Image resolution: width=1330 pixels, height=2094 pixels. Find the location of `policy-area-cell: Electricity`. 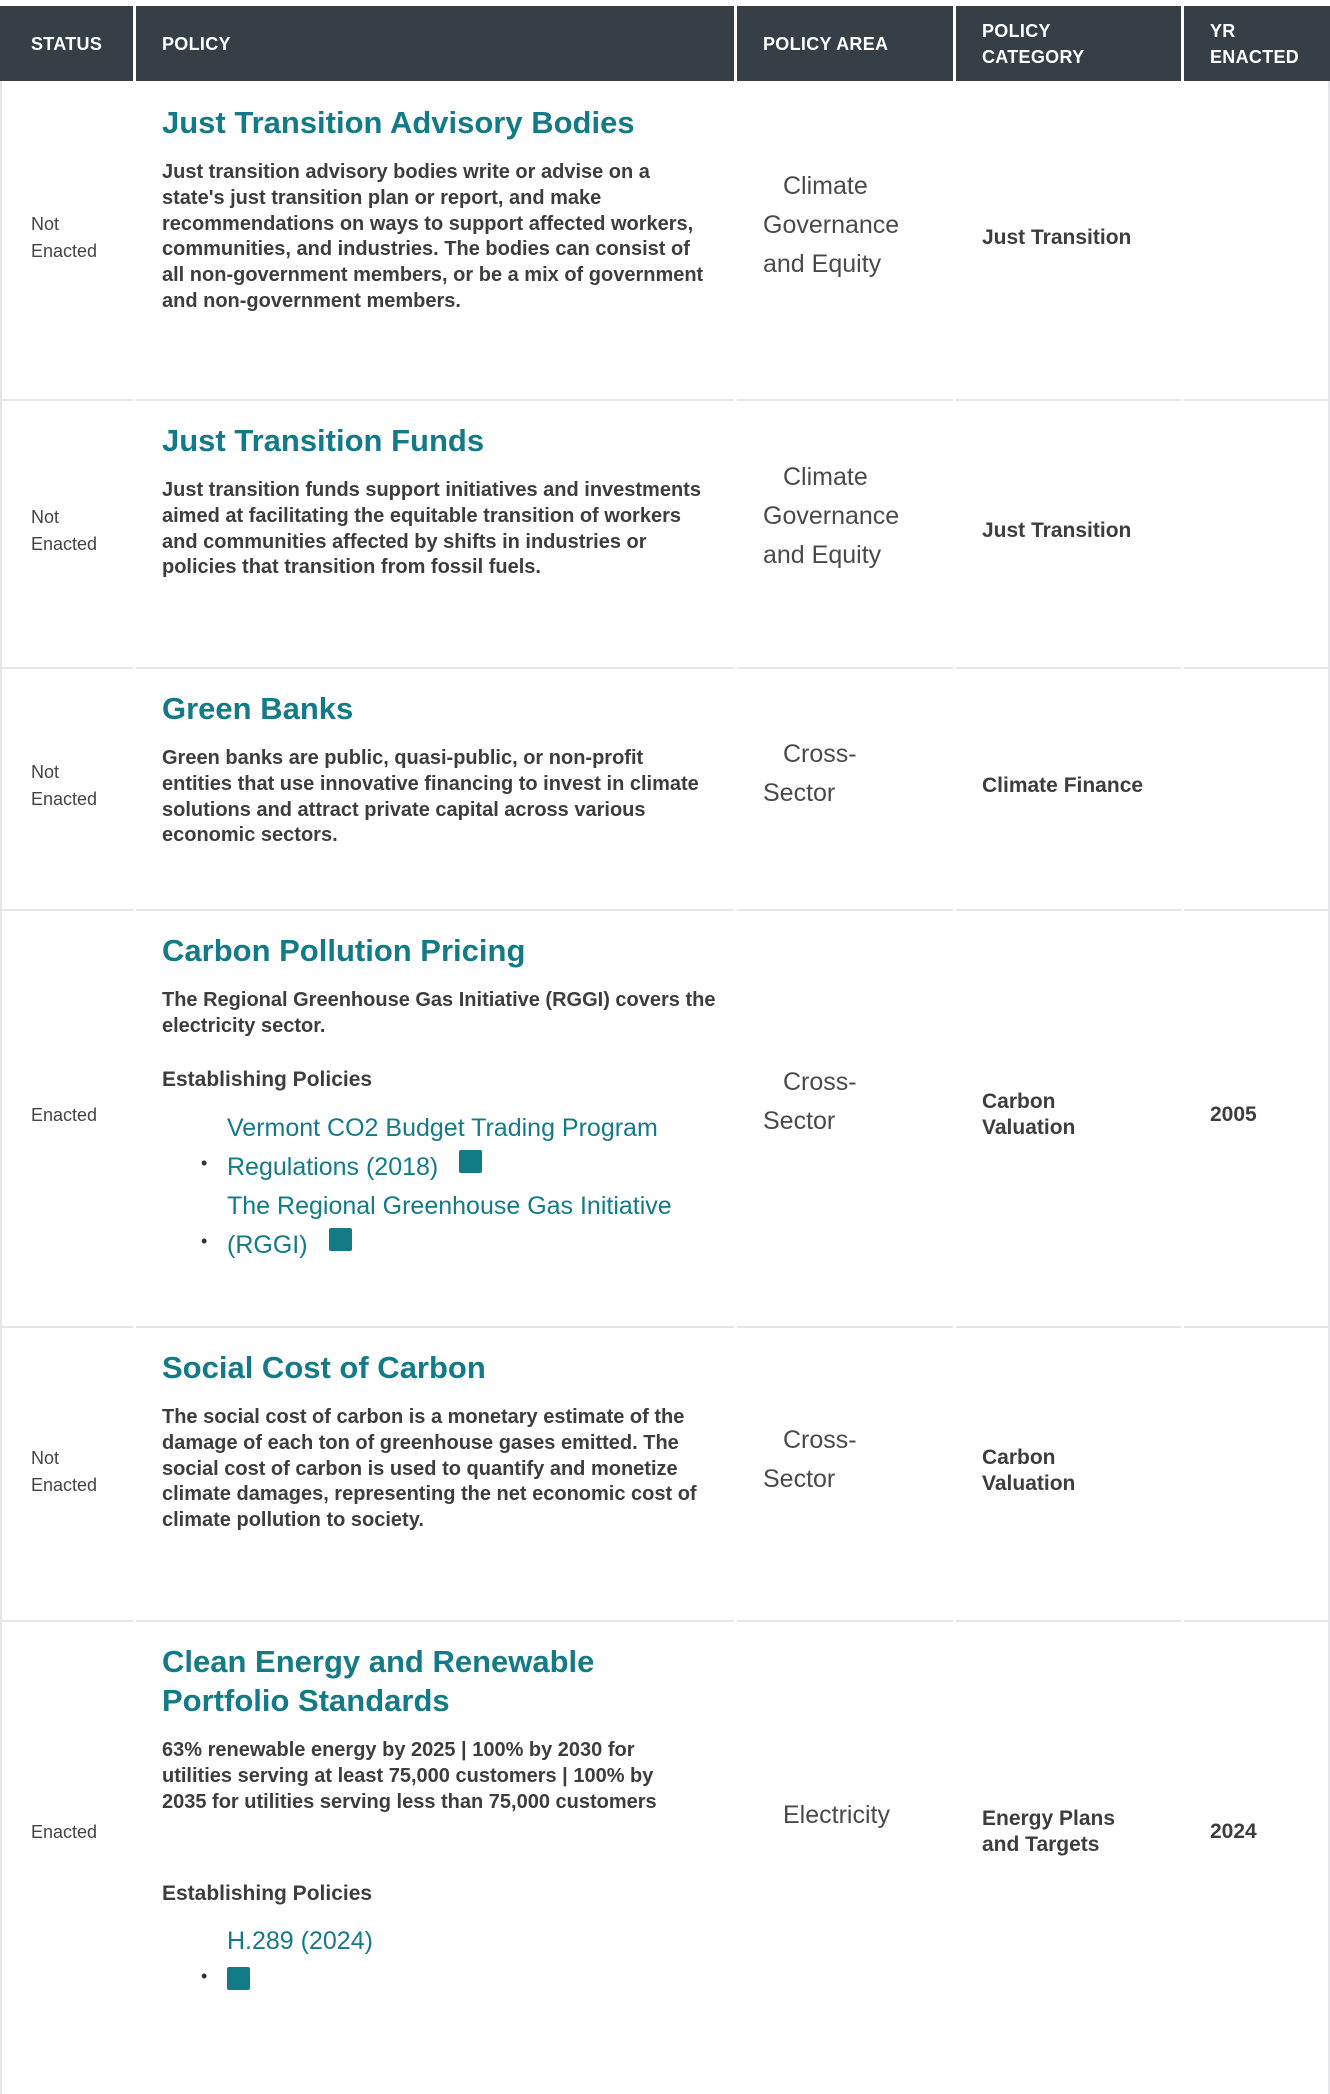

policy-area-cell: Electricity is located at coordinates (848, 1815).